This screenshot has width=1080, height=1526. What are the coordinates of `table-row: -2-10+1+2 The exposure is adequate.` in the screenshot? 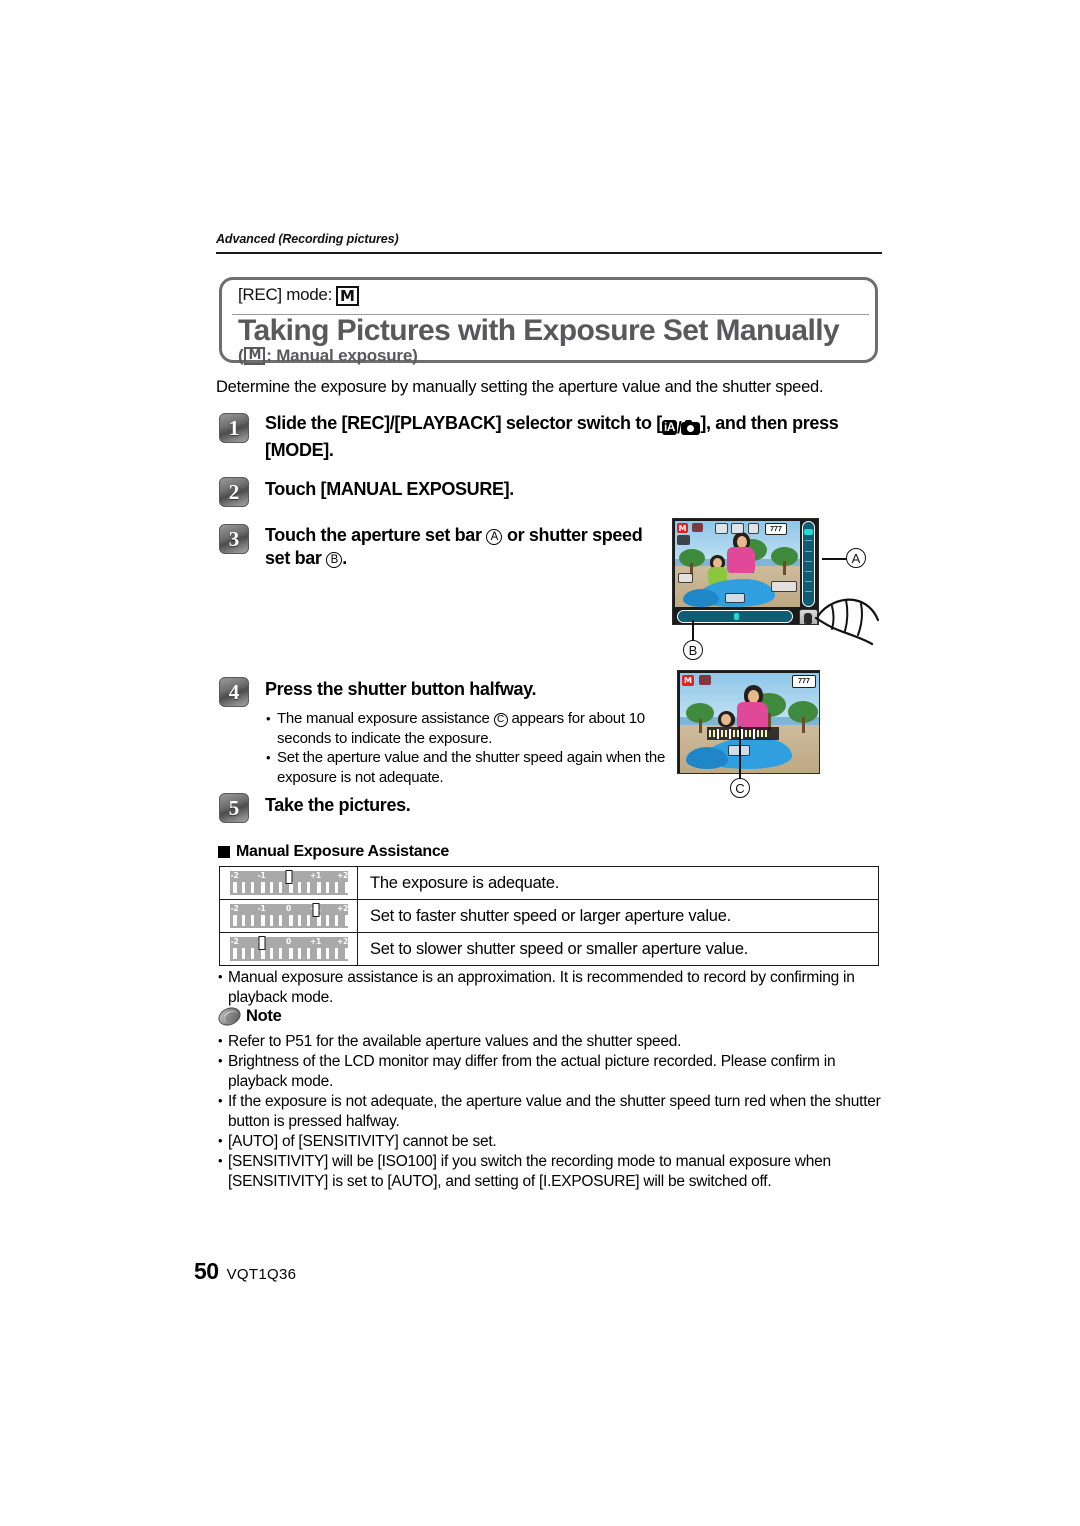 It's located at (549, 883).